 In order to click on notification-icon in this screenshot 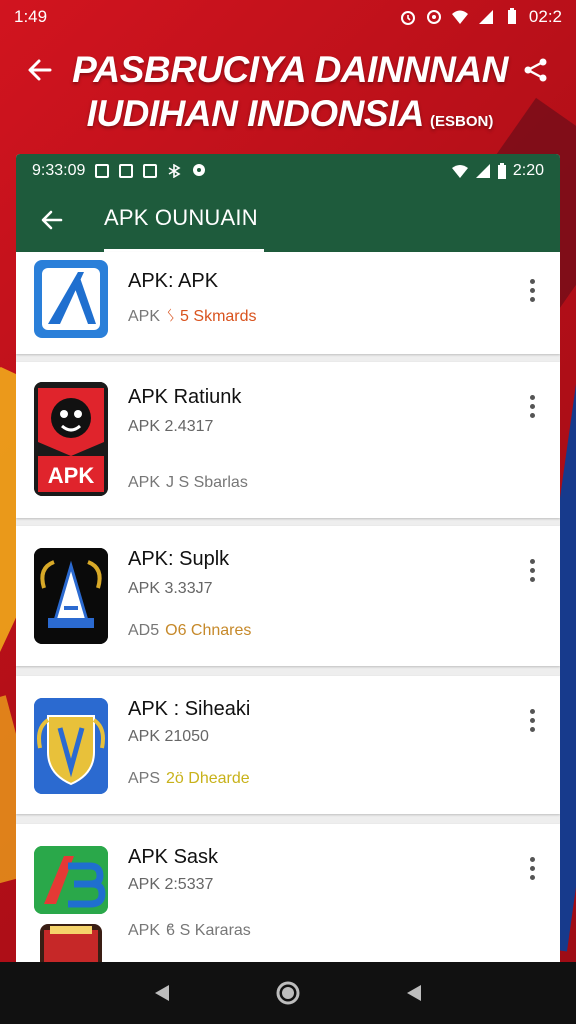, I will do `click(102, 171)`.